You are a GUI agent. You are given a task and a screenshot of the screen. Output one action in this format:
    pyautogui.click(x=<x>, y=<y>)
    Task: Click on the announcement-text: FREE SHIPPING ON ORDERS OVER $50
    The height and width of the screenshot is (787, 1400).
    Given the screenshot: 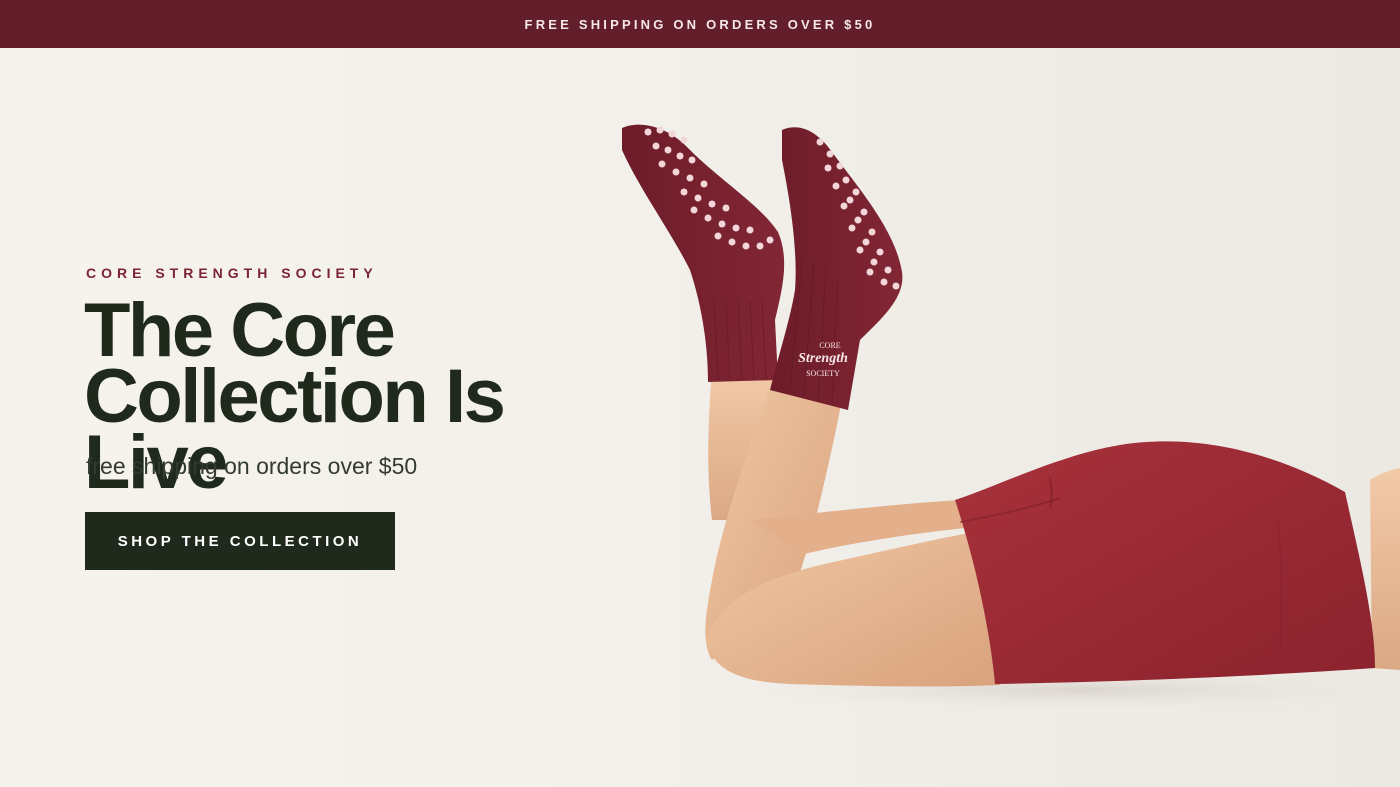 What is the action you would take?
    pyautogui.click(x=700, y=24)
    